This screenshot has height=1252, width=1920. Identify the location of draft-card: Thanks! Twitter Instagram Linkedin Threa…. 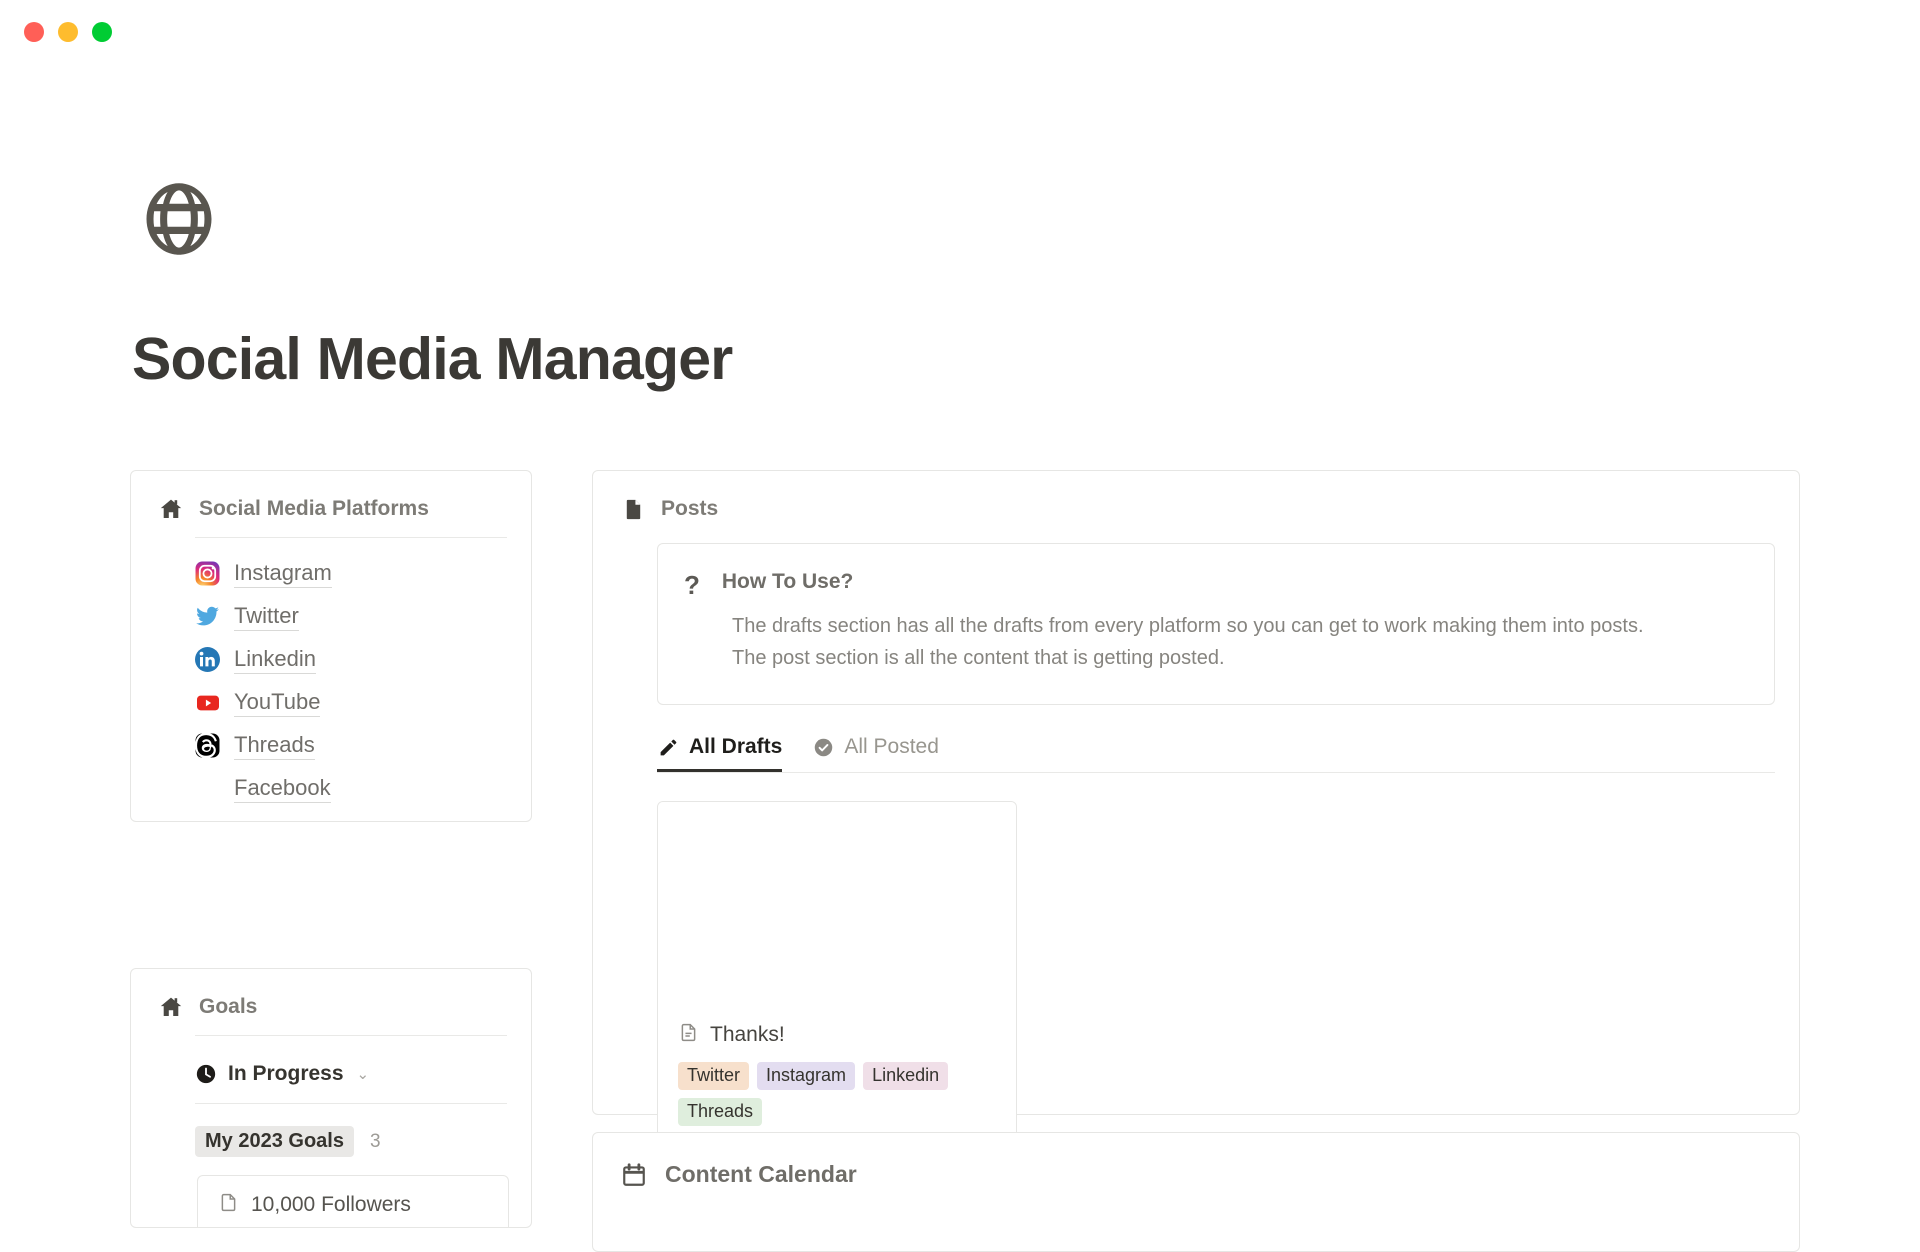
(837, 995).